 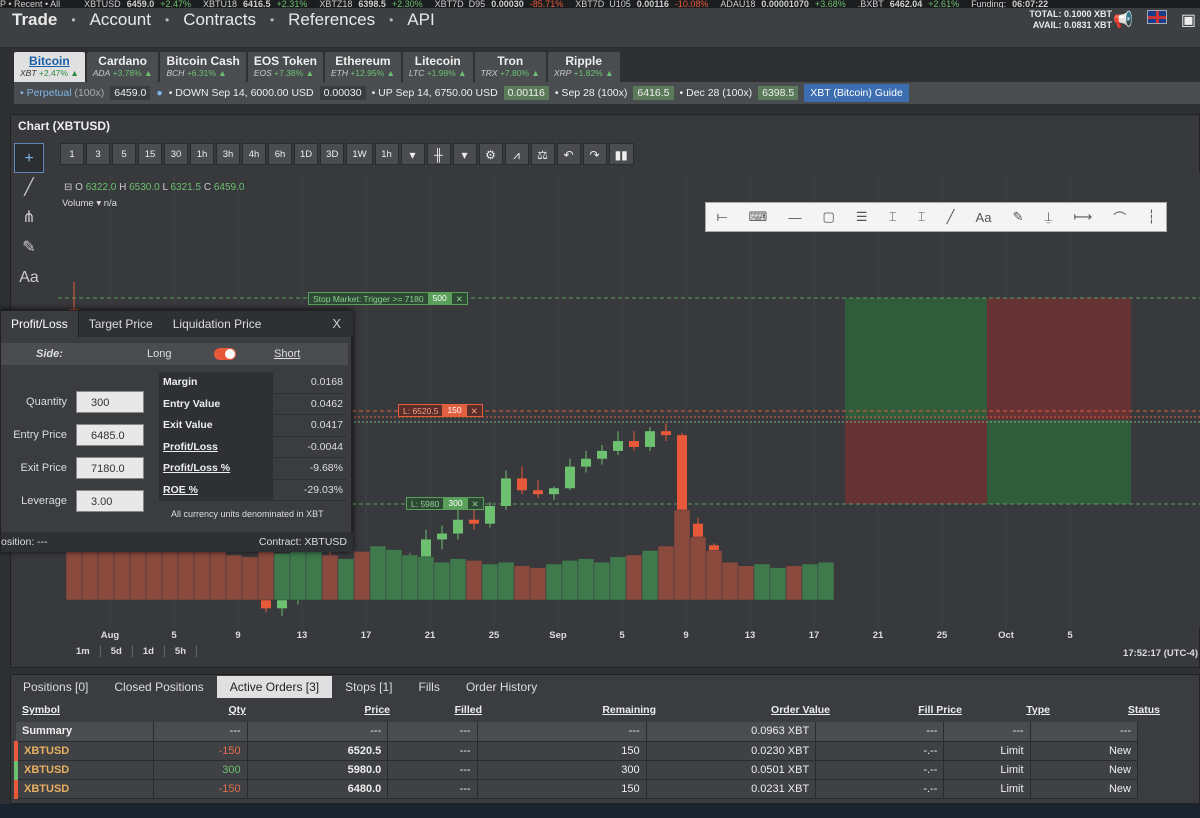 What do you see at coordinates (902, 710) in the screenshot?
I see `column-header: Fill Price` at bounding box center [902, 710].